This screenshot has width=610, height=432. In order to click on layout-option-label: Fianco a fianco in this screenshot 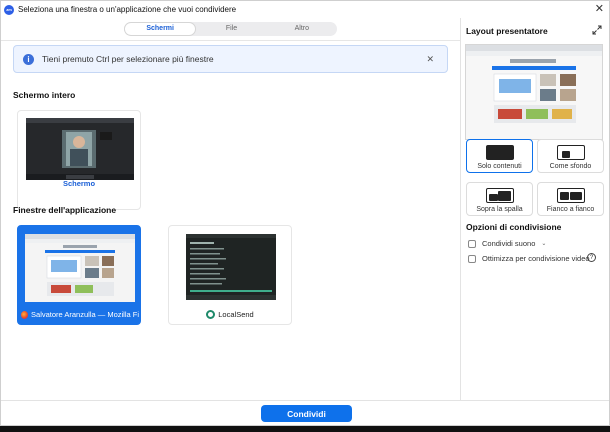, I will do `click(570, 209)`.